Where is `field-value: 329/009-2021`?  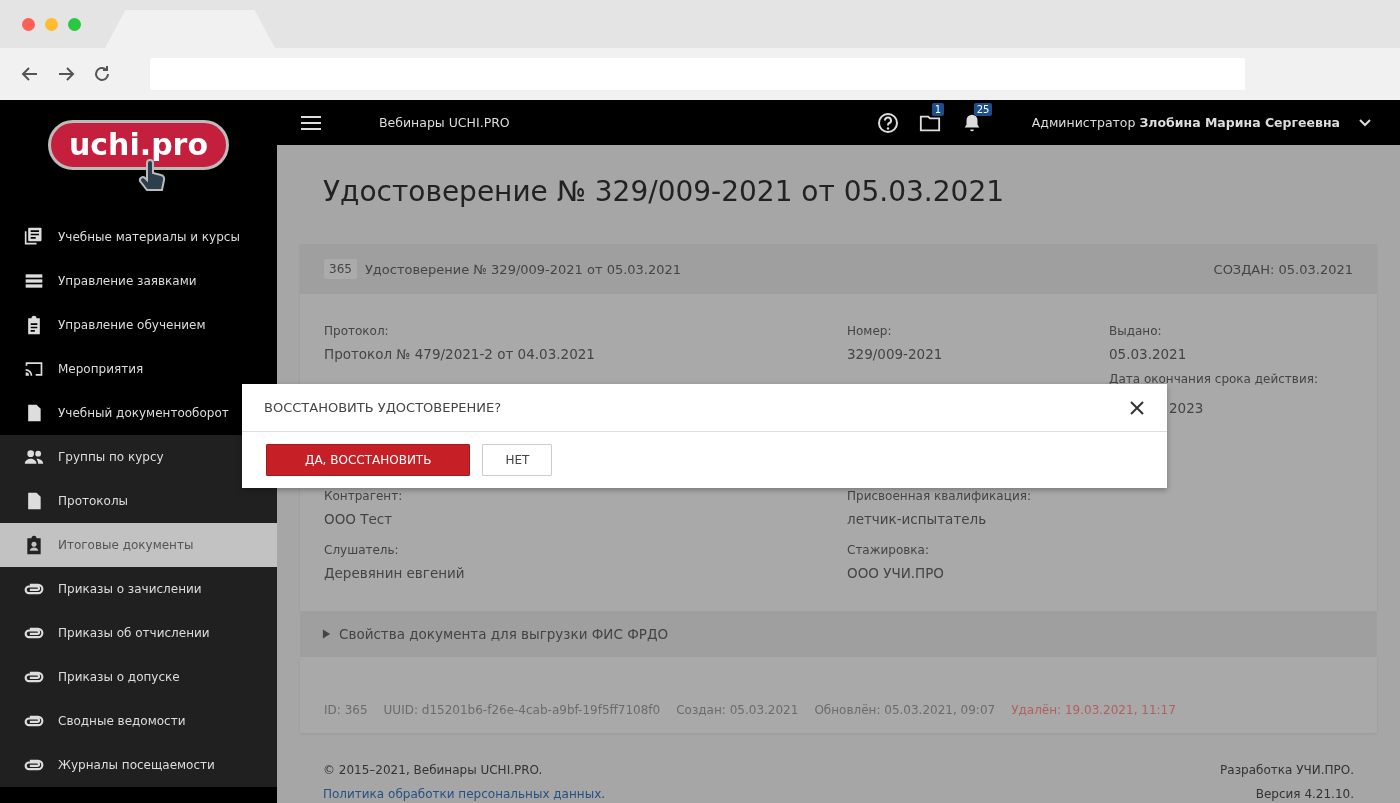
field-value: 329/009-2021 is located at coordinates (895, 354).